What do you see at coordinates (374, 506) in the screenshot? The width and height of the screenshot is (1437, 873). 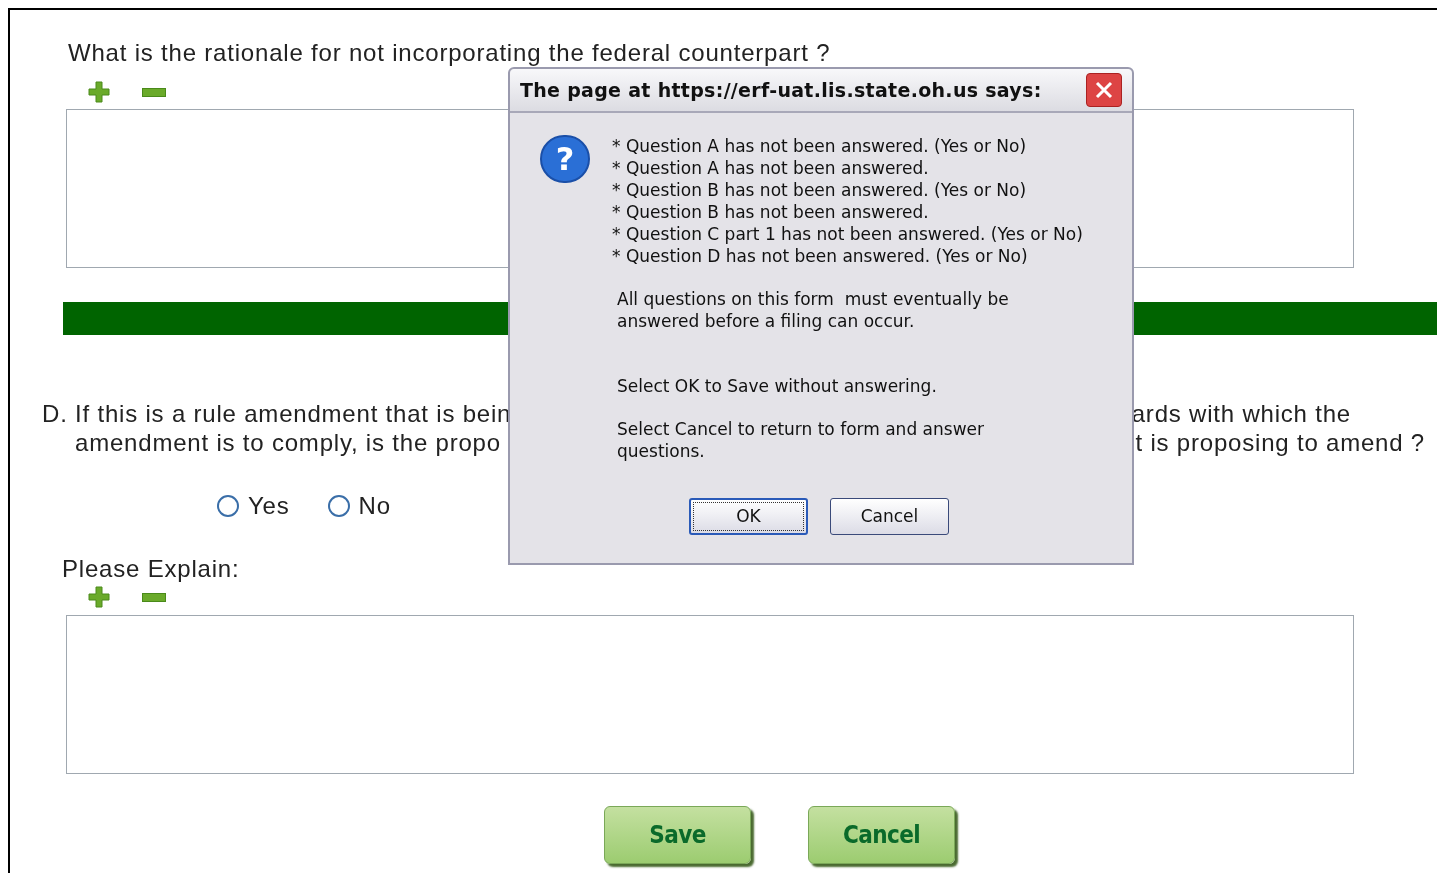 I see `radio-label: No` at bounding box center [374, 506].